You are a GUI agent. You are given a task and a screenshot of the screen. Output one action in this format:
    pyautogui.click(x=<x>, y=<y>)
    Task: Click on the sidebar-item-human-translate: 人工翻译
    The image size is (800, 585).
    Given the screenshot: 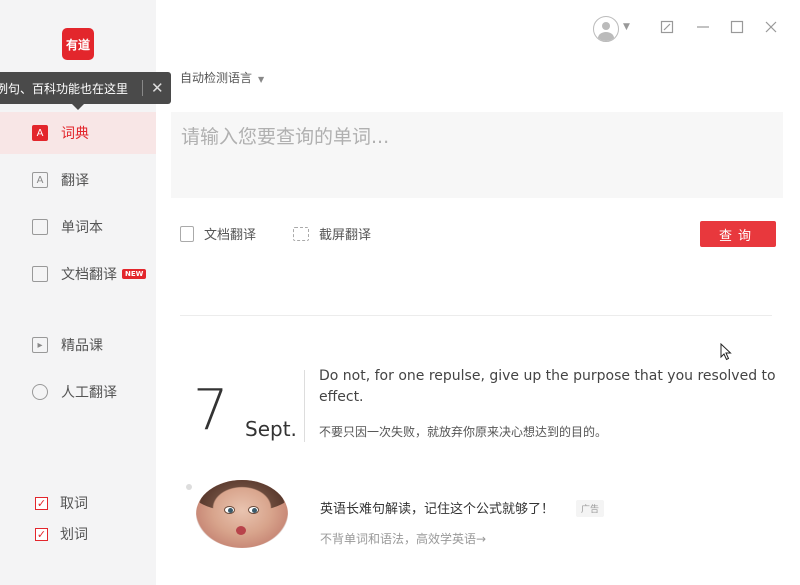 What is the action you would take?
    pyautogui.click(x=78, y=392)
    